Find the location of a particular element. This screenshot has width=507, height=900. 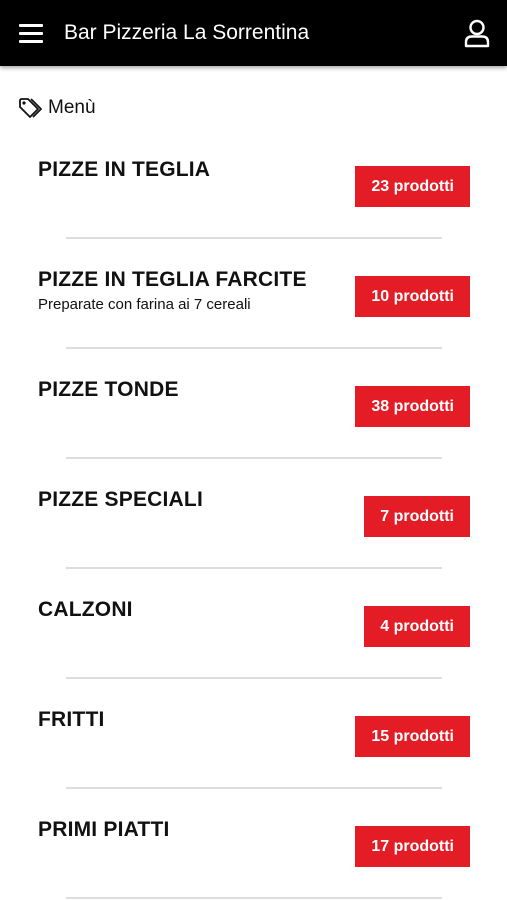

category-subtitle: Preparate con farina ai 7 cereali is located at coordinates (144, 304).